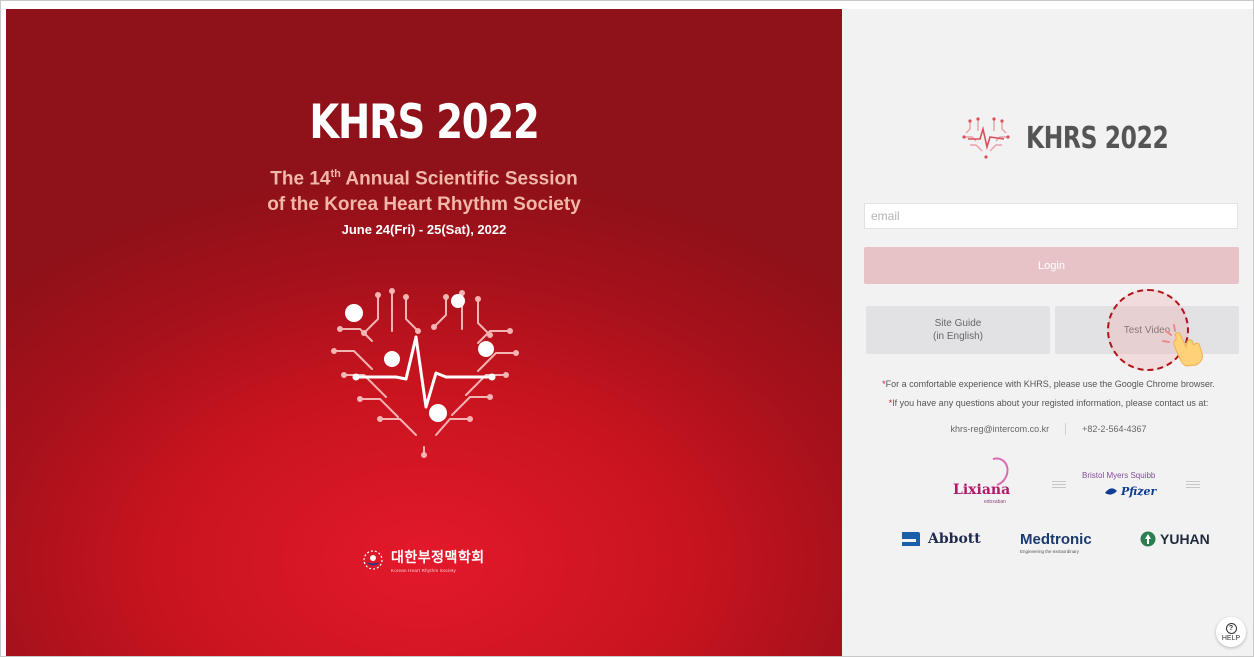 The height and width of the screenshot is (657, 1254). I want to click on society-name-english: Korean Heart Rhythm Society, so click(423, 570).